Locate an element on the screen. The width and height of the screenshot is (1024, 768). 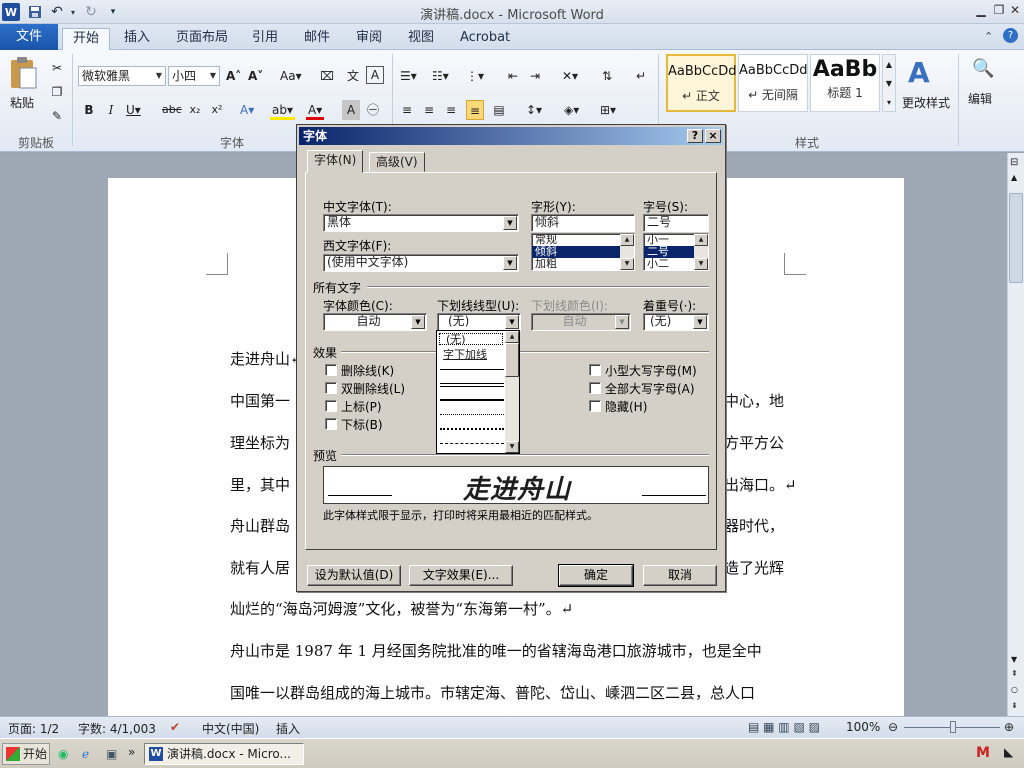
double-strikethrough-checkbox is located at coordinates (331, 388).